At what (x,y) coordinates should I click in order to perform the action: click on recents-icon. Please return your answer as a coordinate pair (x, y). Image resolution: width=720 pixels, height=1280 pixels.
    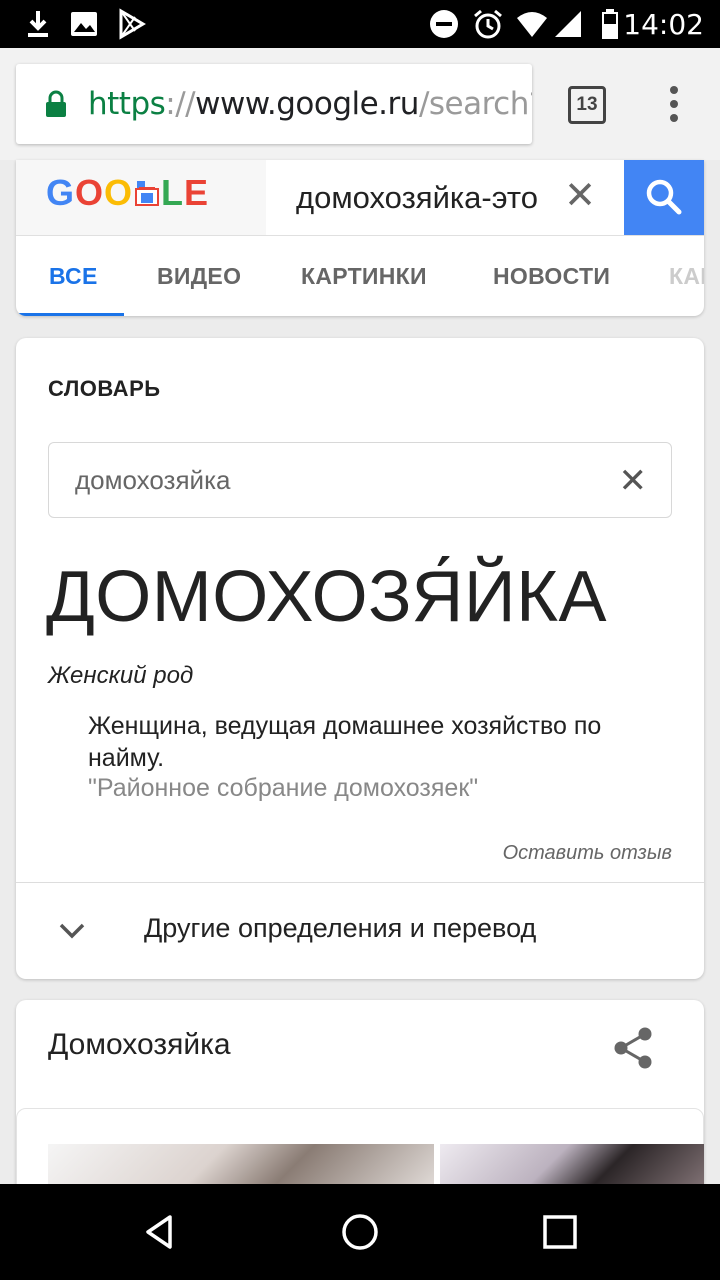
    Looking at the image, I should click on (560, 1232).